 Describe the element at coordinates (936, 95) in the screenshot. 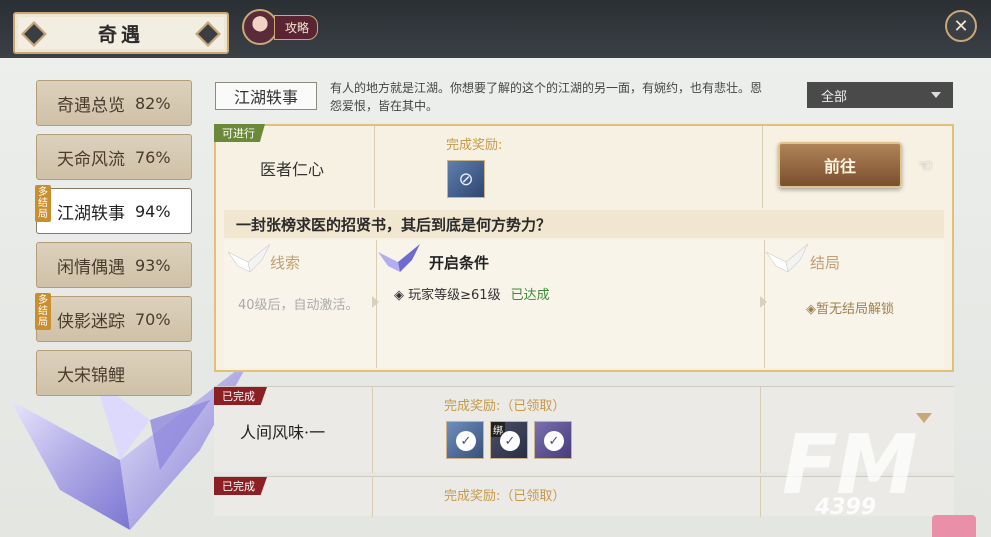

I see `chevron-down-icon` at that location.